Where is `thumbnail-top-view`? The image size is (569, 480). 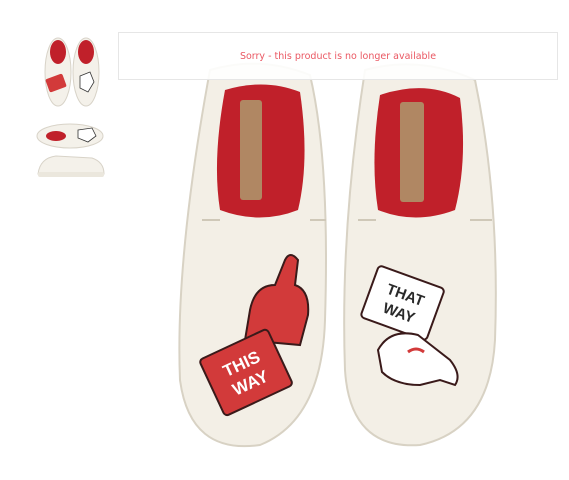 thumbnail-top-view is located at coordinates (72, 71).